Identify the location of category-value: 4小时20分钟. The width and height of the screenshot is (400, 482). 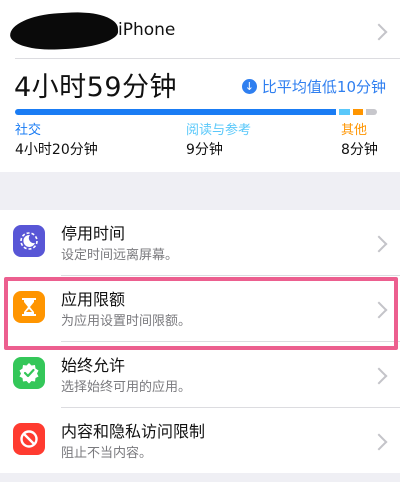
(56, 150).